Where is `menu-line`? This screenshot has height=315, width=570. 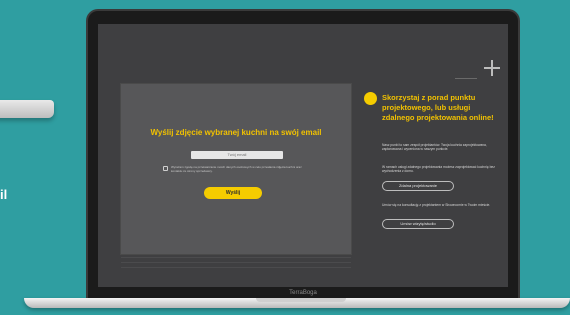 menu-line is located at coordinates (466, 78).